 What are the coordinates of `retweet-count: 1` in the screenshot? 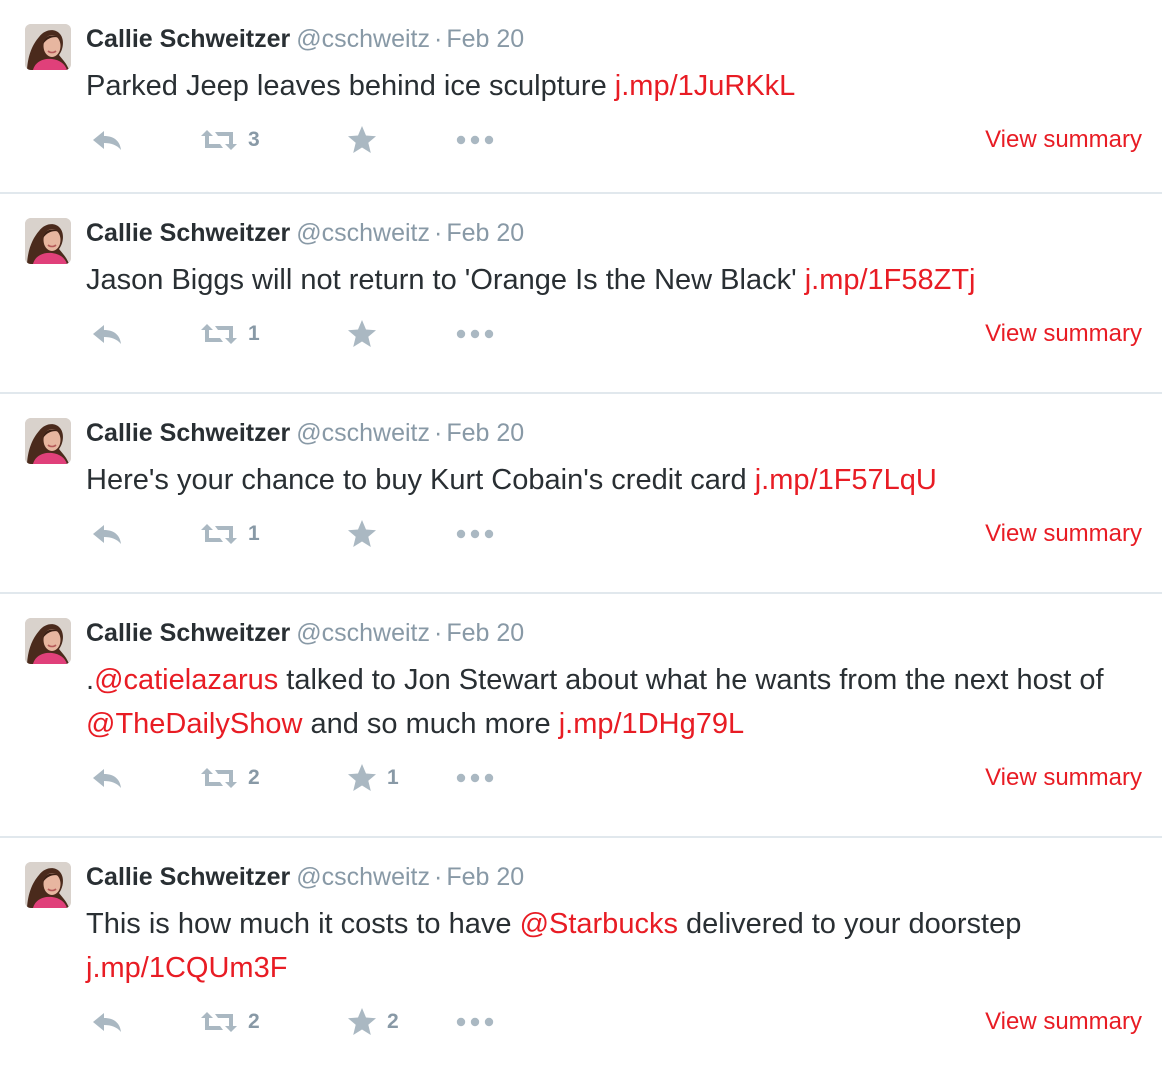 It's located at (254, 533).